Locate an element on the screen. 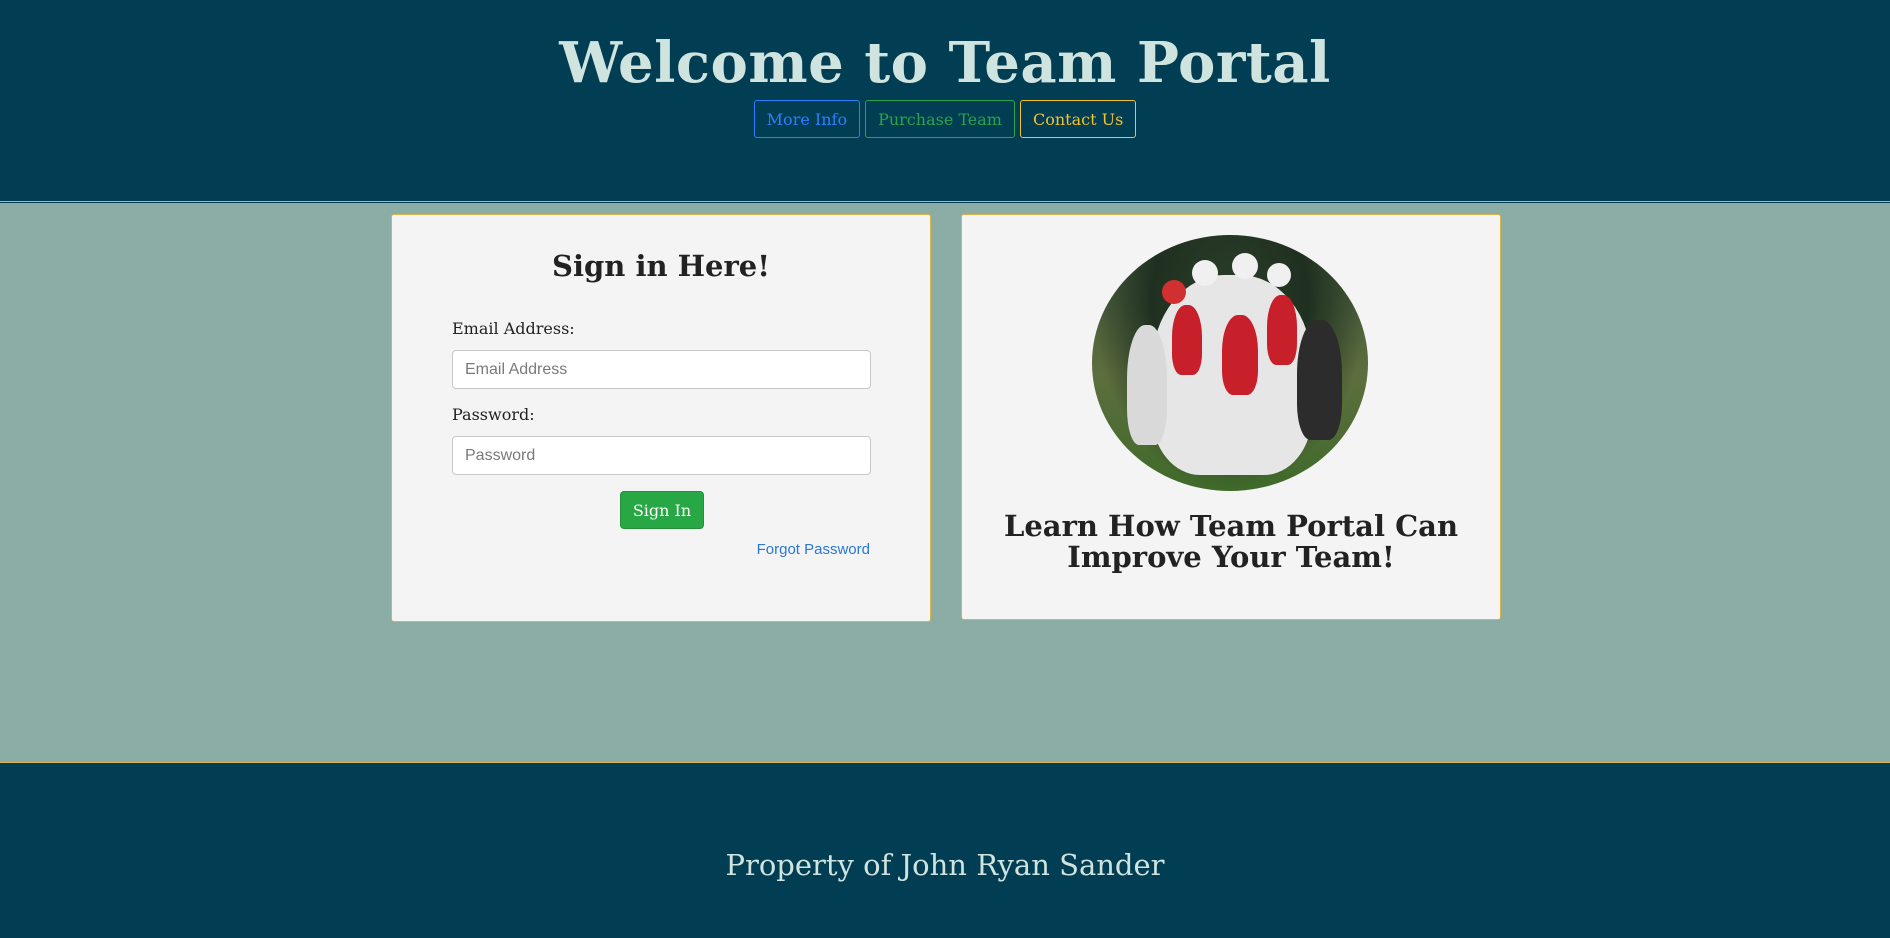 This screenshot has width=1890, height=938. password-label: Password: is located at coordinates (493, 414).